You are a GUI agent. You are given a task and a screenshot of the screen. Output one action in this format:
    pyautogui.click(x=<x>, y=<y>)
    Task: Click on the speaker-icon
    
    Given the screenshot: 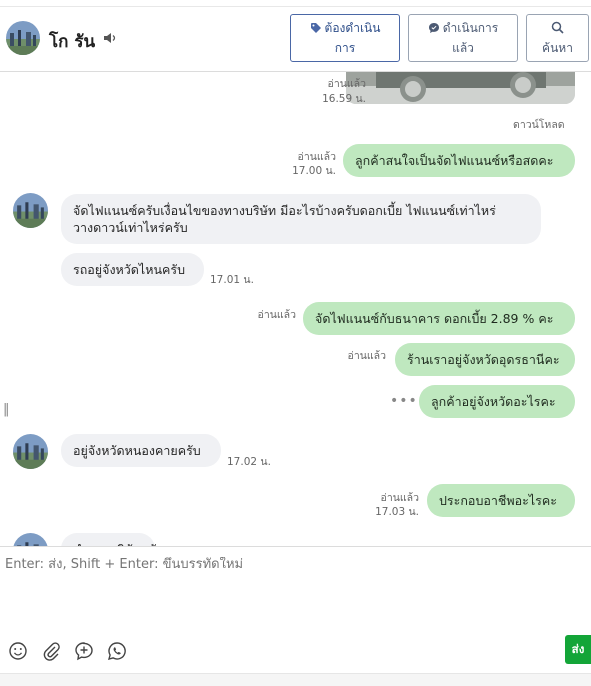 What is the action you would take?
    pyautogui.click(x=110, y=38)
    